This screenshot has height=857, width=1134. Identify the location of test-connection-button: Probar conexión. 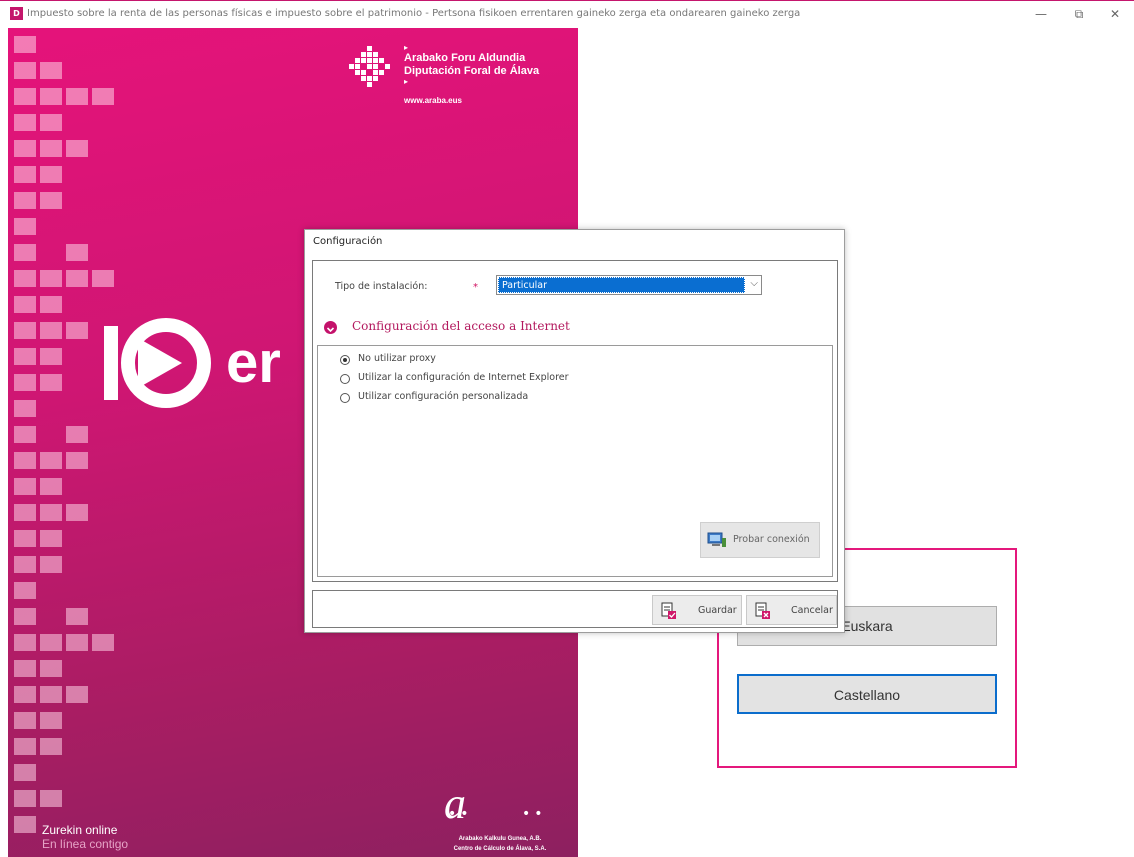
(760, 540).